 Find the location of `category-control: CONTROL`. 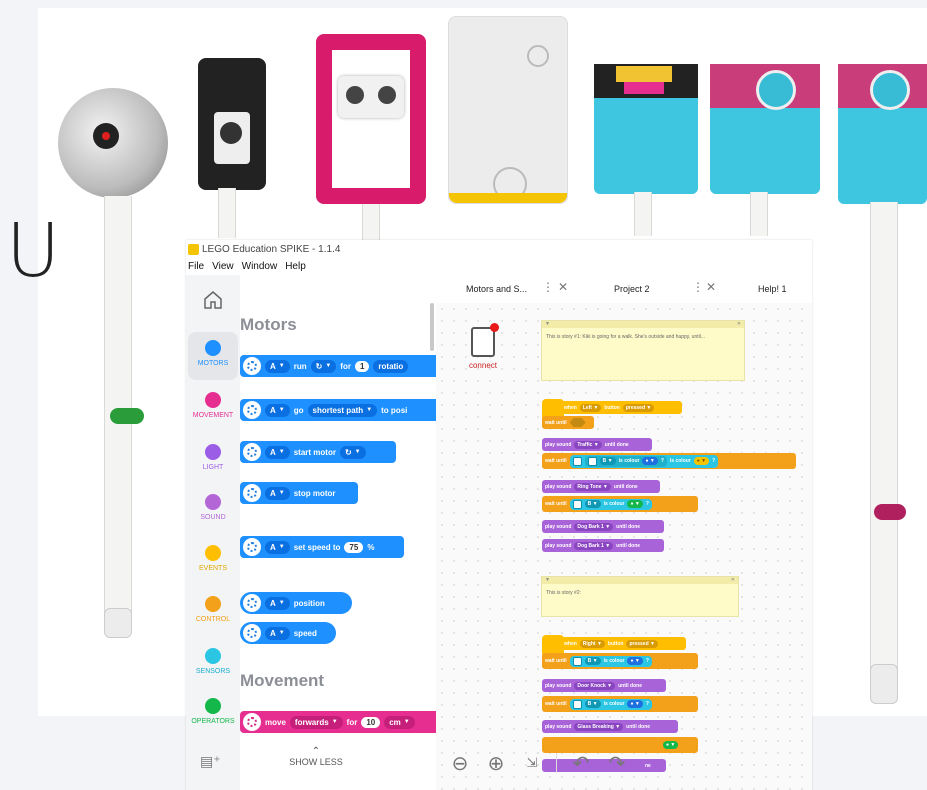

category-control: CONTROL is located at coordinates (213, 612).